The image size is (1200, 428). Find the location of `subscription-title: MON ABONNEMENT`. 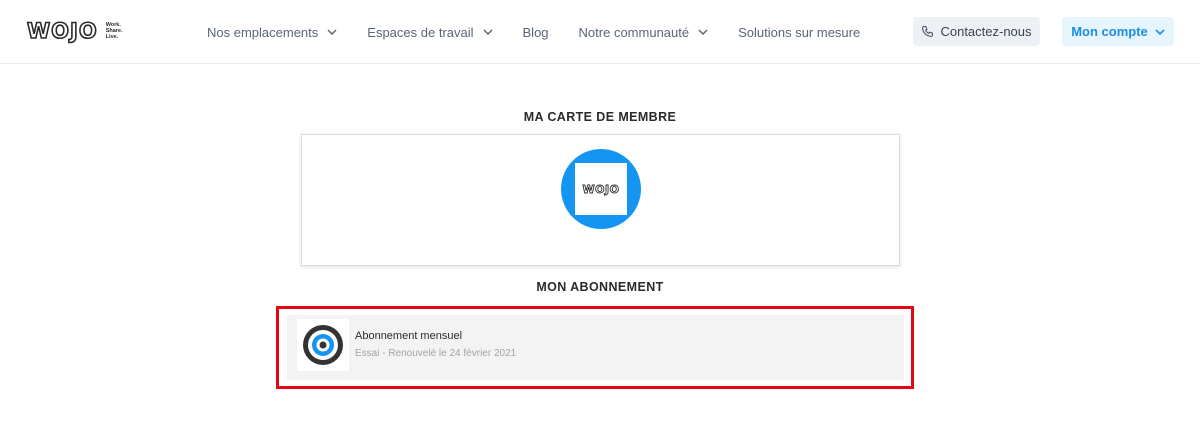

subscription-title: MON ABONNEMENT is located at coordinates (600, 287).